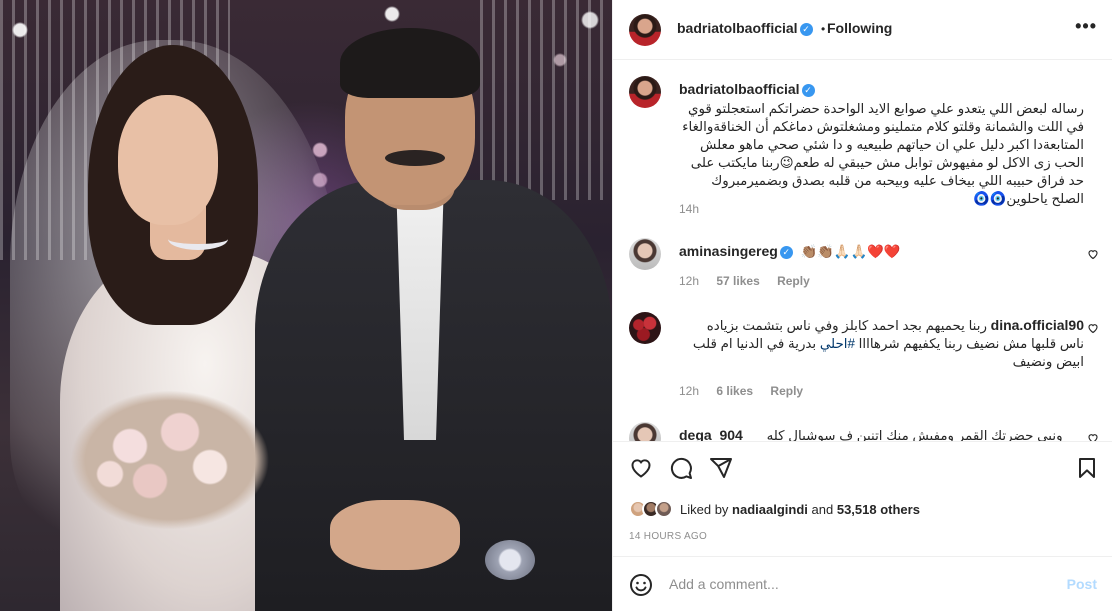 The image size is (1112, 611). What do you see at coordinates (1086, 26) in the screenshot?
I see `more-options-icon: •••` at bounding box center [1086, 26].